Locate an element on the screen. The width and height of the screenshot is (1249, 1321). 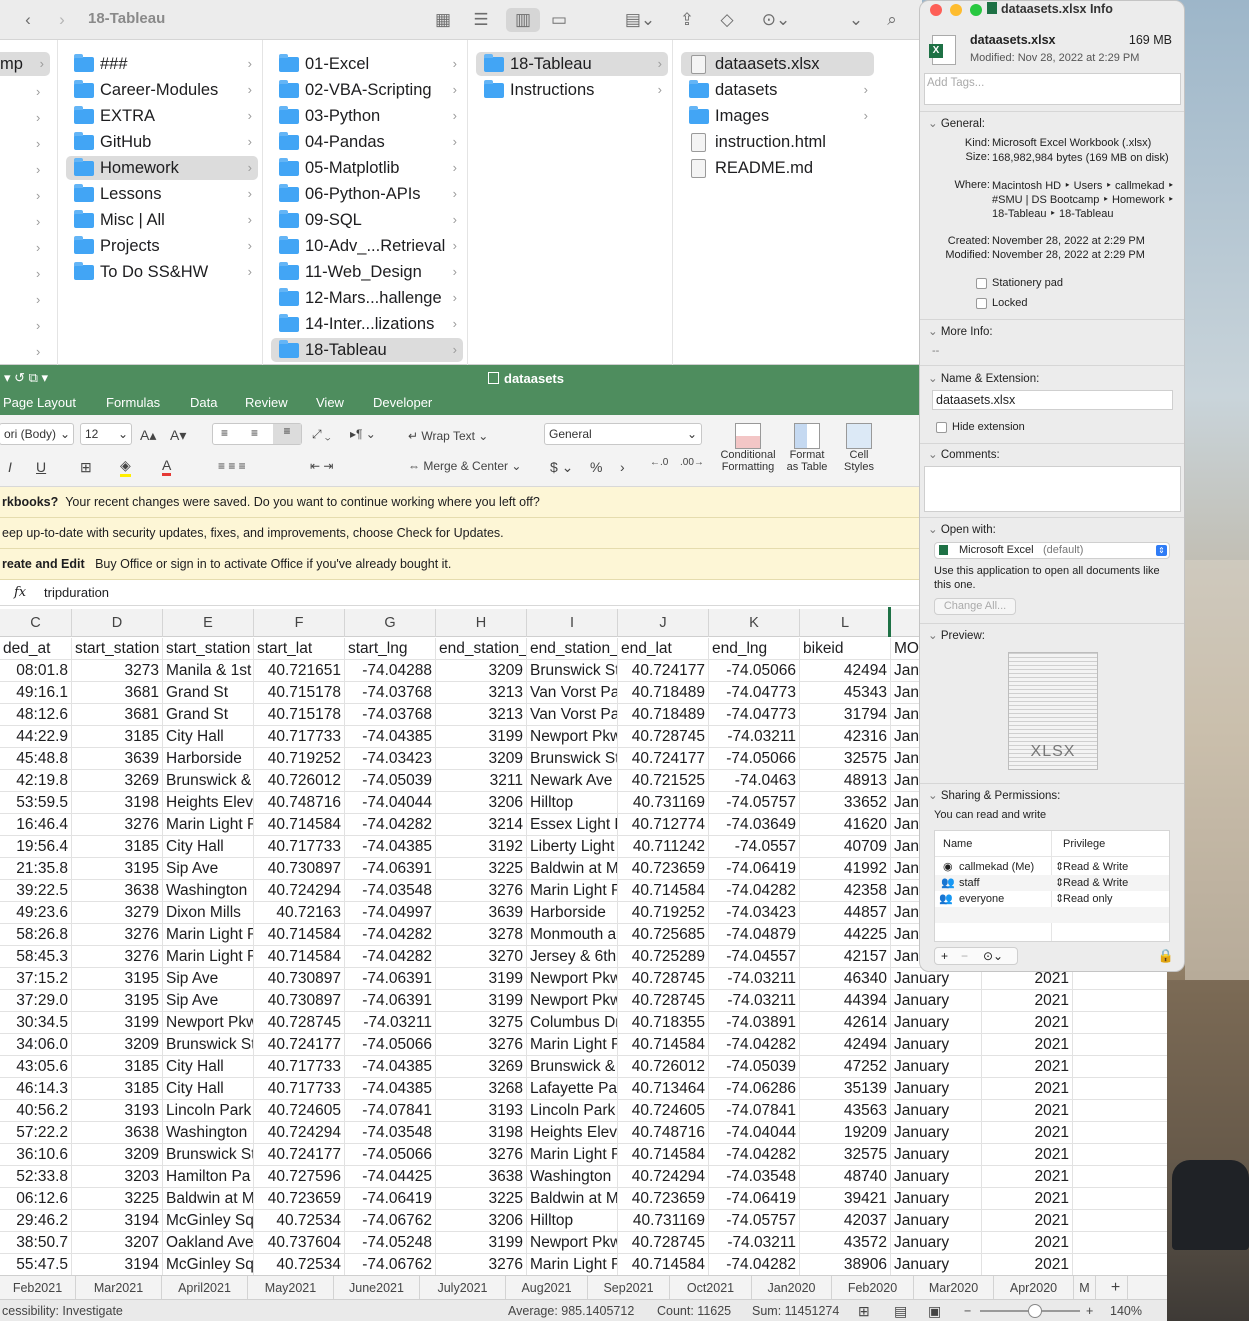
page-break-view-icon: ▣ is located at coordinates (934, 1310).